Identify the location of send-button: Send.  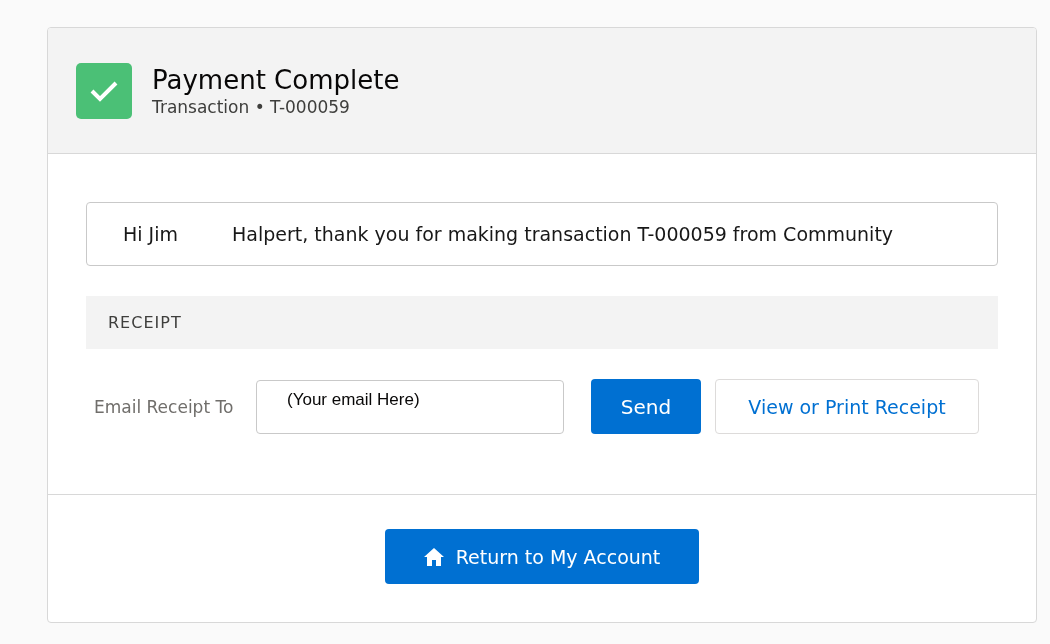
(646, 406).